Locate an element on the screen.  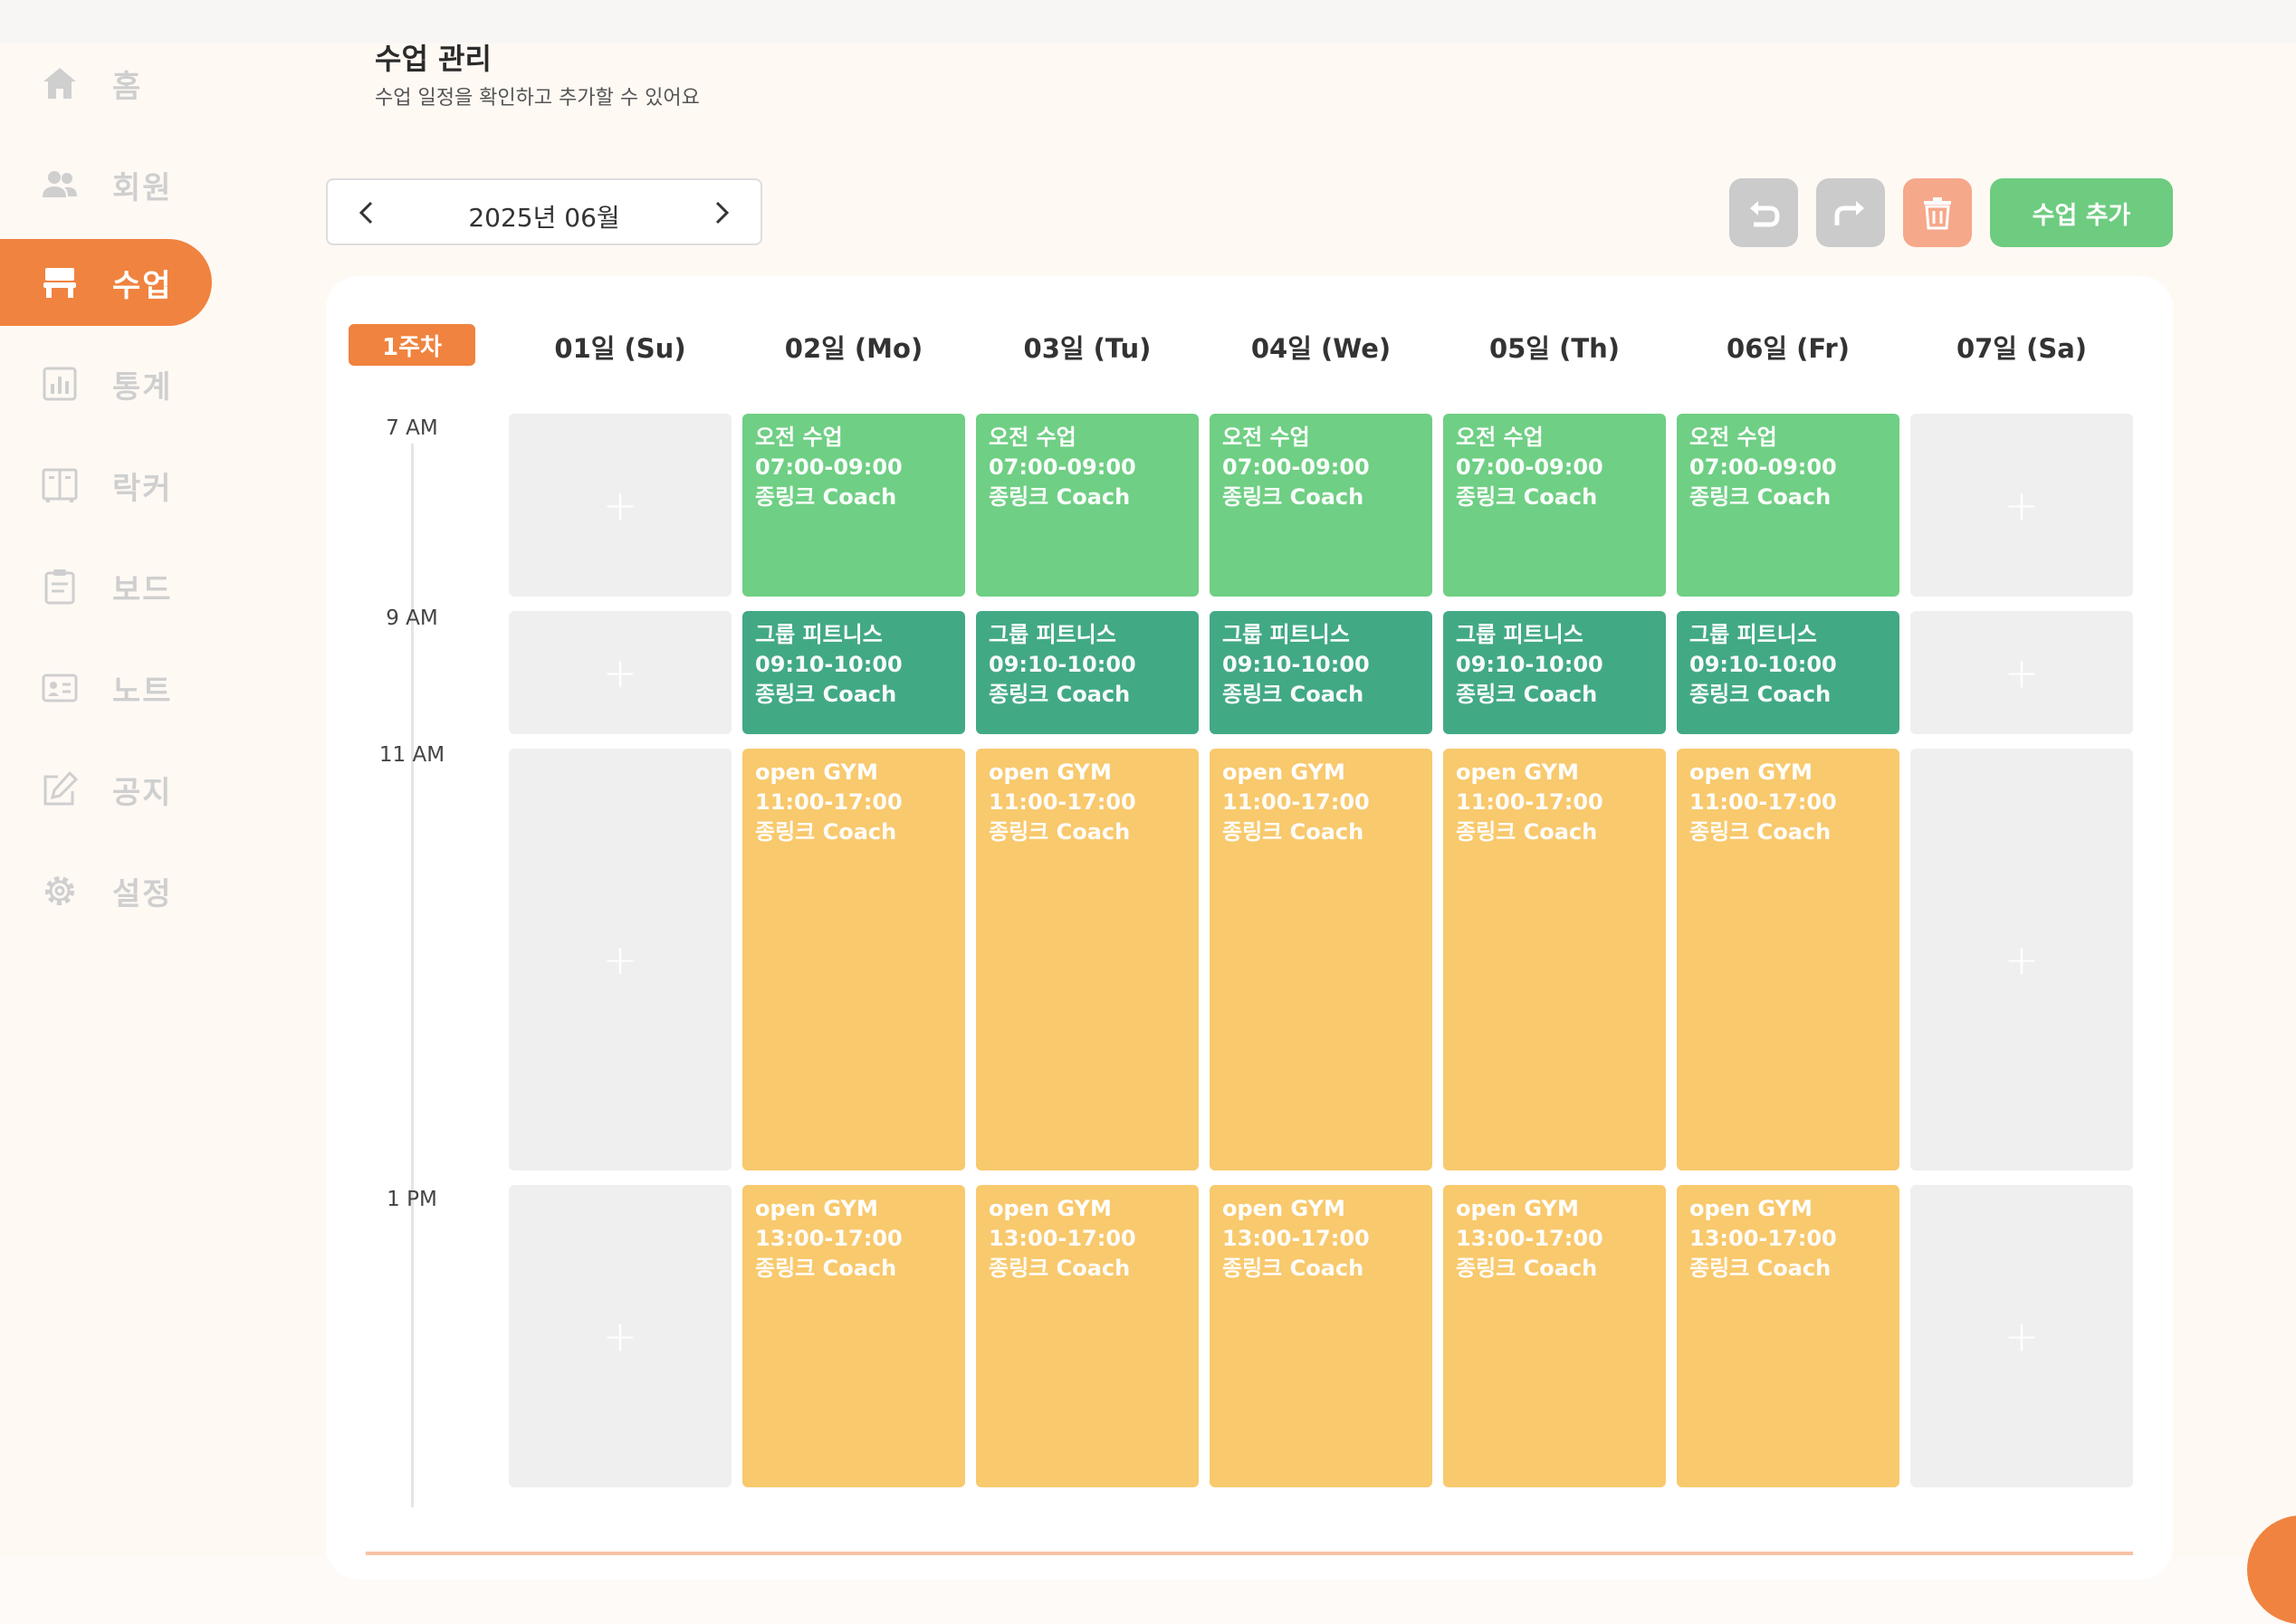
sidebar-item-label: 통계 is located at coordinates (142, 387).